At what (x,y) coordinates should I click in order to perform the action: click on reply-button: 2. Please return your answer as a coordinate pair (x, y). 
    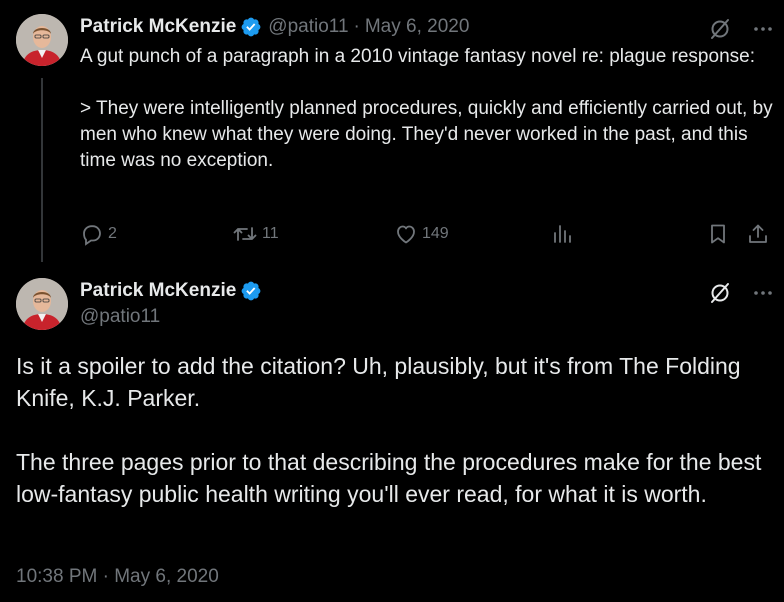
    Looking at the image, I should click on (98, 234).